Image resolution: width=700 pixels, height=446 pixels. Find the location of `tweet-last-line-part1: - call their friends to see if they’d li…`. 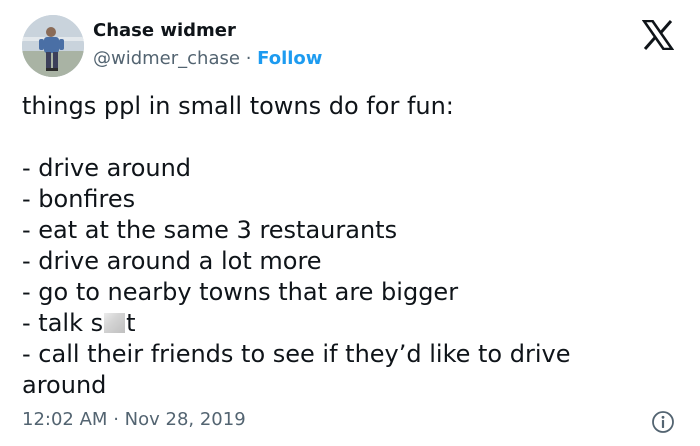

tweet-last-line-part1: - call their friends to see if they’d li… is located at coordinates (296, 354).